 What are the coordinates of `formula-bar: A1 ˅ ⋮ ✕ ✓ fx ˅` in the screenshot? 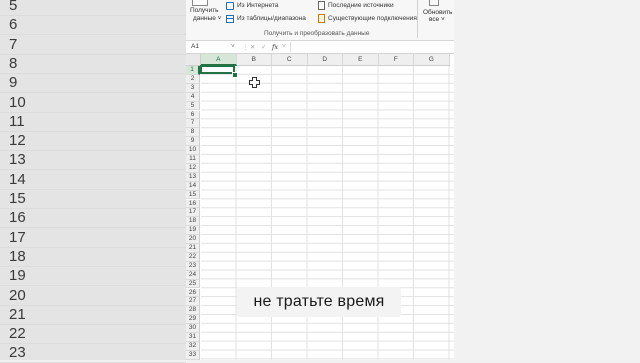 It's located at (320, 47).